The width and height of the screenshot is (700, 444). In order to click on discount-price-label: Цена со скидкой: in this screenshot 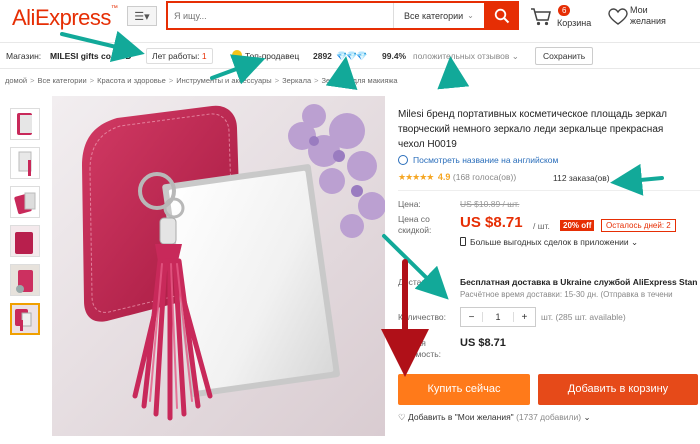, I will do `click(415, 224)`.